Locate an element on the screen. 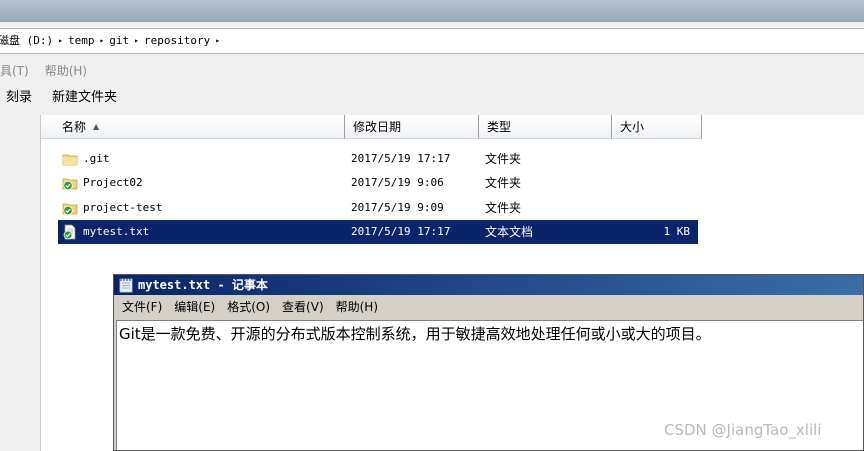  sort-ascending-icon: ▲ is located at coordinates (96, 126).